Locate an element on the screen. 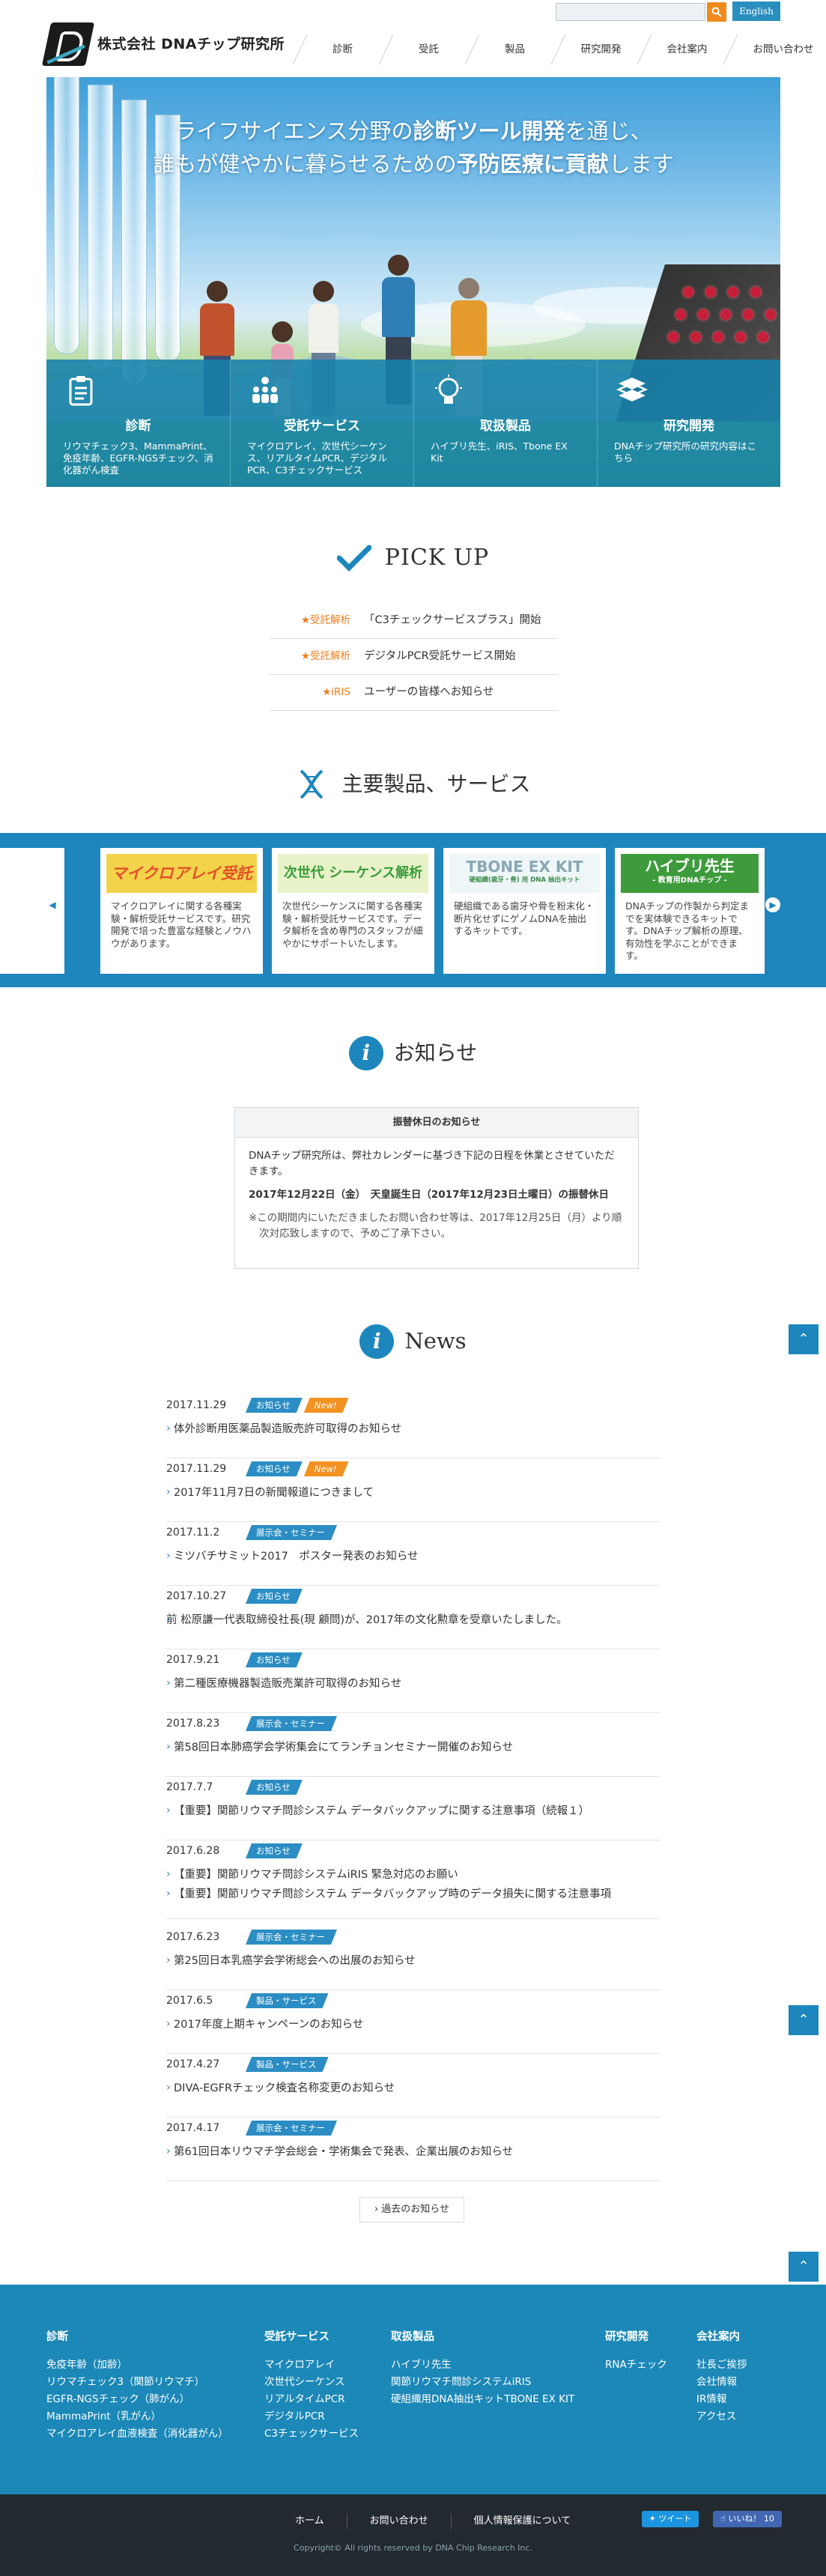 The width and height of the screenshot is (826, 2576). twitter-icon: ✦ is located at coordinates (654, 2519).